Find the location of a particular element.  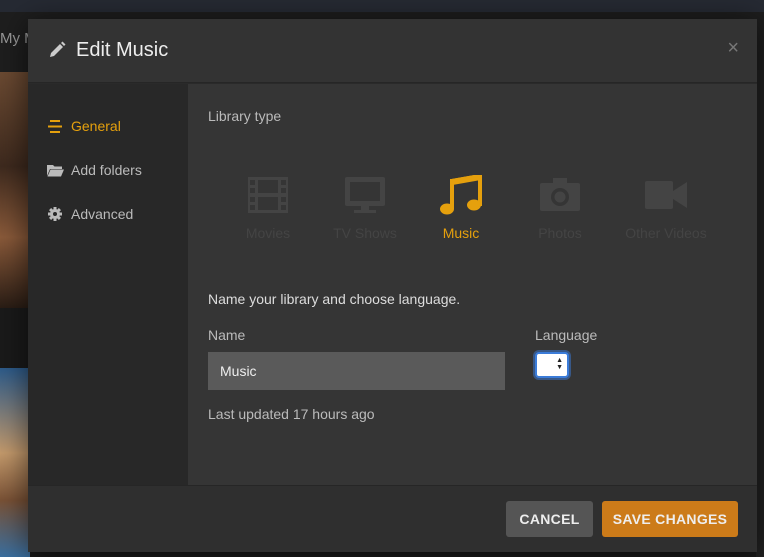

music-icon is located at coordinates (461, 195).